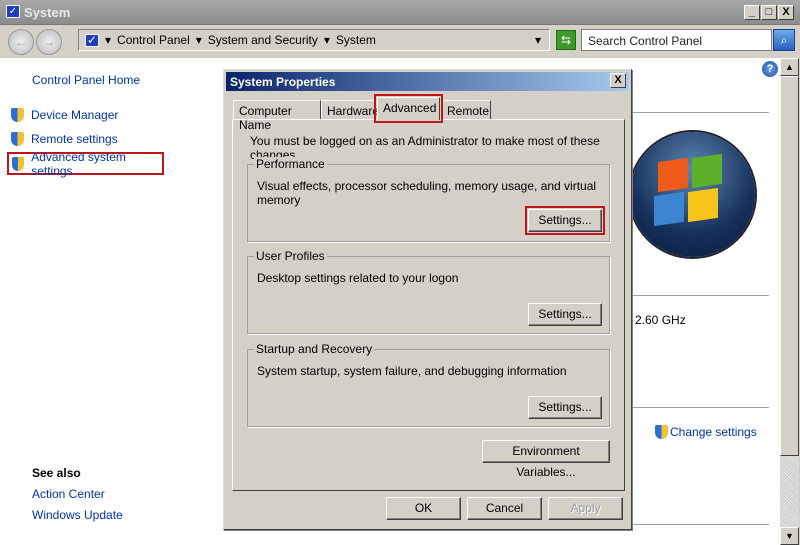 The height and width of the screenshot is (545, 800). Describe the element at coordinates (660, 320) in the screenshot. I see `processor-speed: 2.60 GHz` at that location.